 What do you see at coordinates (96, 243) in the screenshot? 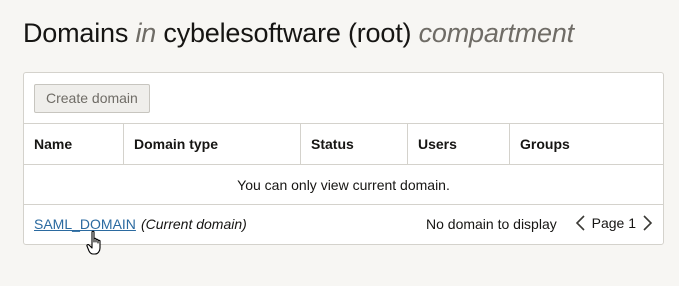
I see `hand-pointer-cursor-icon` at bounding box center [96, 243].